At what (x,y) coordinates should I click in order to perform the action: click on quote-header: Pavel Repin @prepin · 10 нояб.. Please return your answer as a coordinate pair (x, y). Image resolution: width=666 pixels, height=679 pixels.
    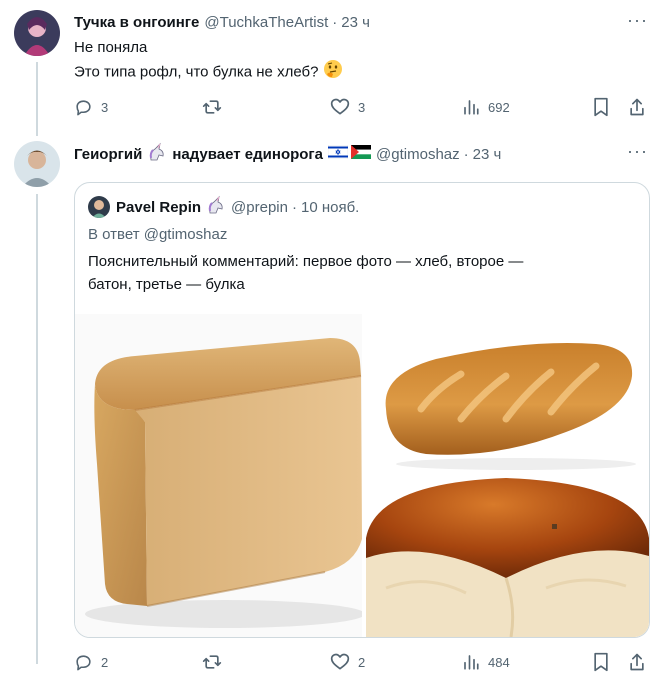
    Looking at the image, I should click on (223, 207).